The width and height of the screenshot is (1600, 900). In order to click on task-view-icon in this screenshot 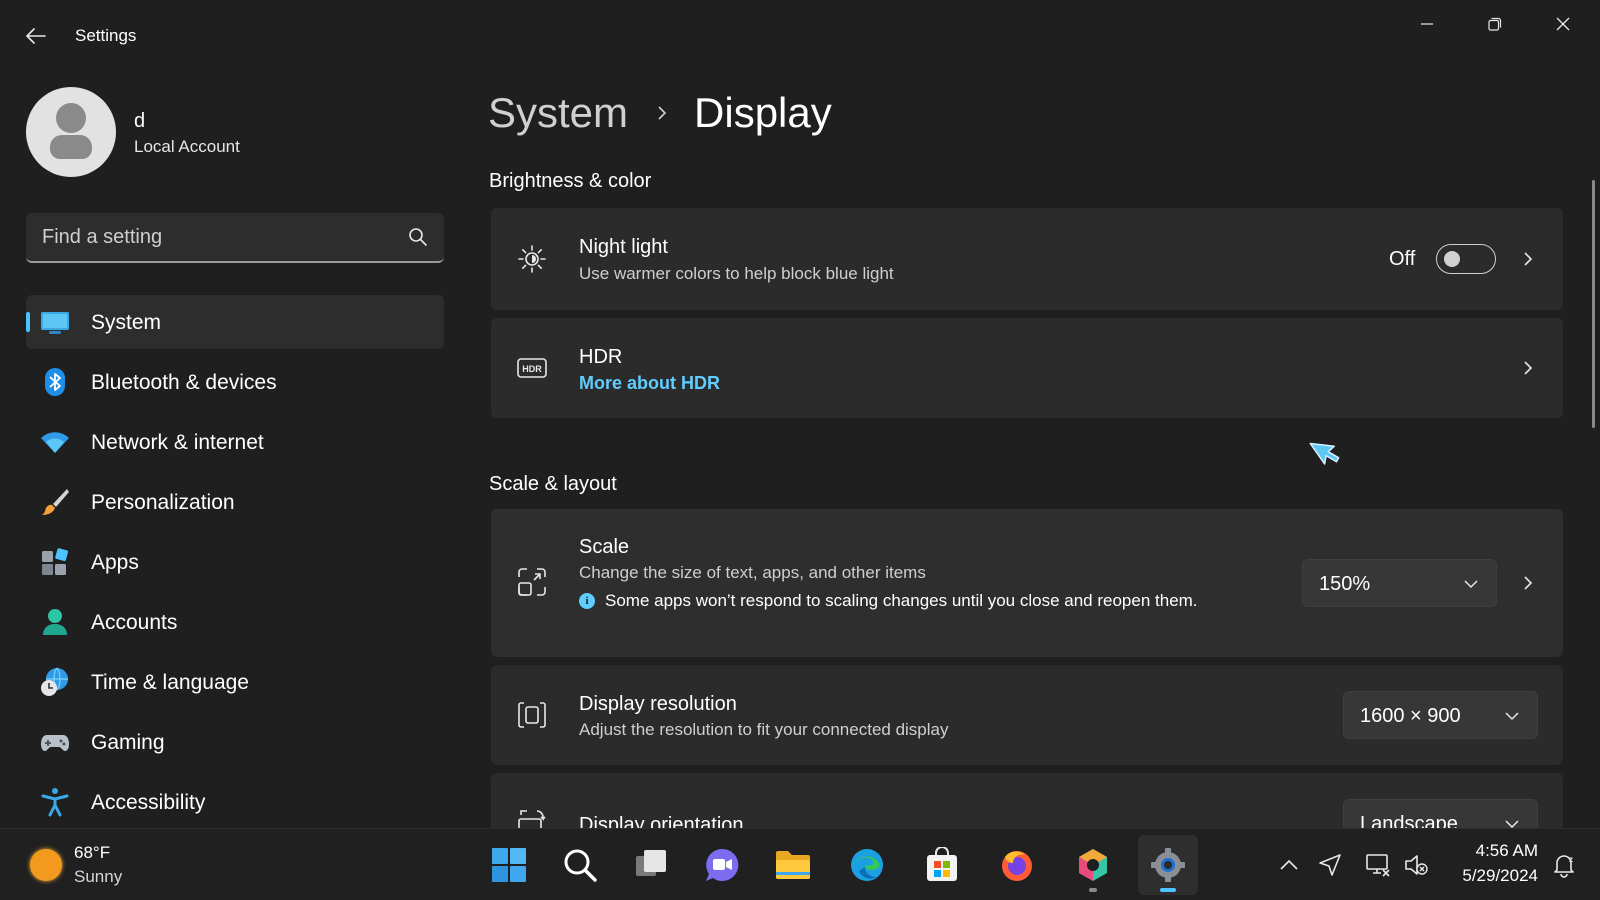, I will do `click(651, 863)`.